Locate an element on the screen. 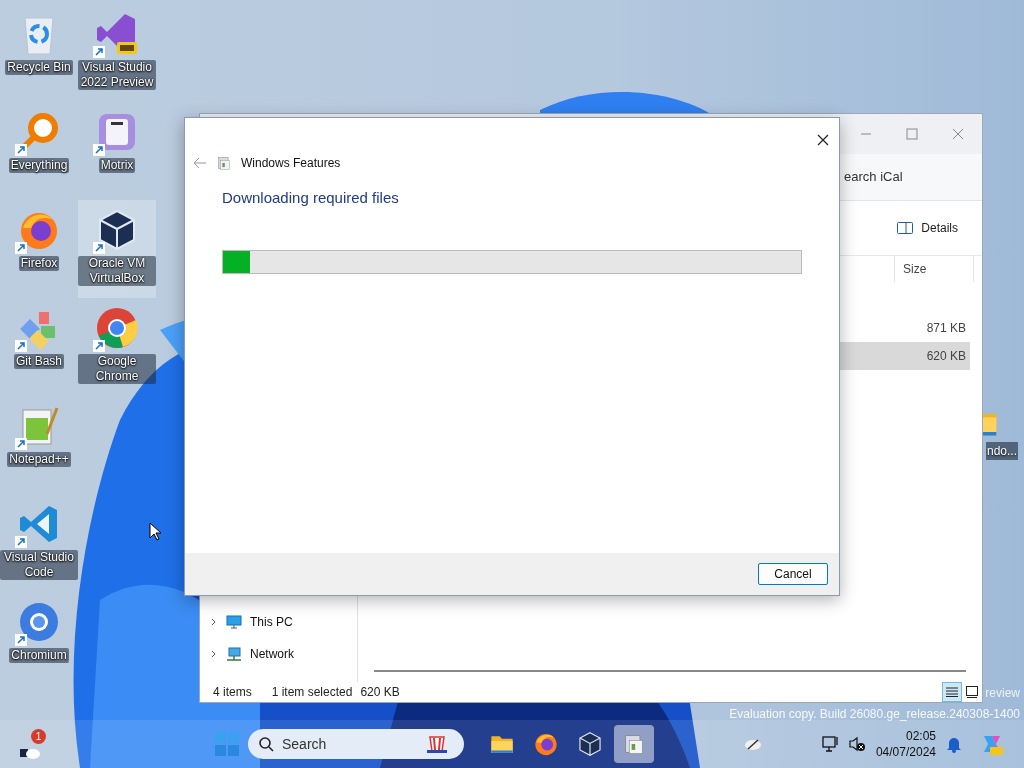 The height and width of the screenshot is (768, 1024). status-text: 1 item selected is located at coordinates (312, 692).